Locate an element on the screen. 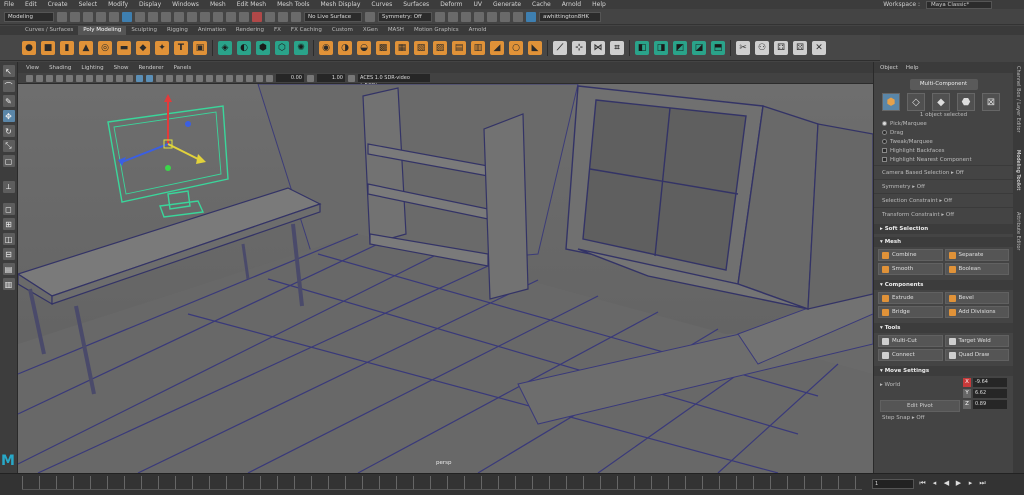  safe-action-icon is located at coordinates (119, 78).